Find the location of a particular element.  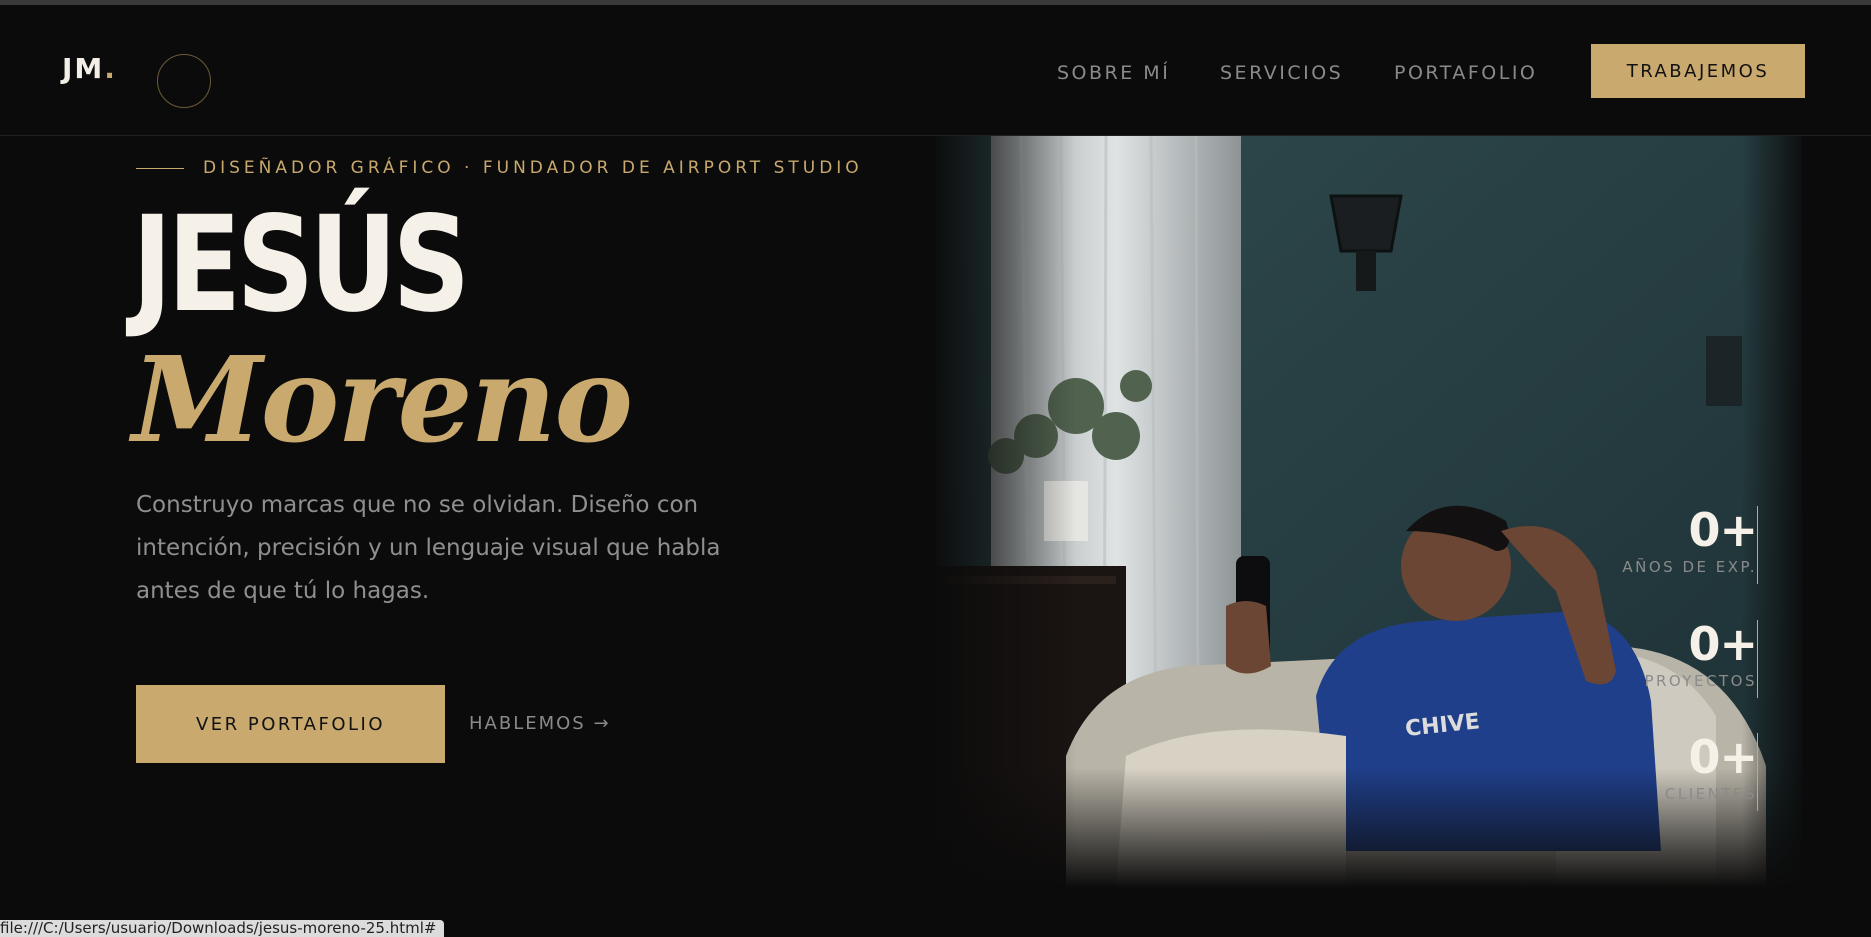

hablemos-link: HABLEMOS → is located at coordinates (540, 723).